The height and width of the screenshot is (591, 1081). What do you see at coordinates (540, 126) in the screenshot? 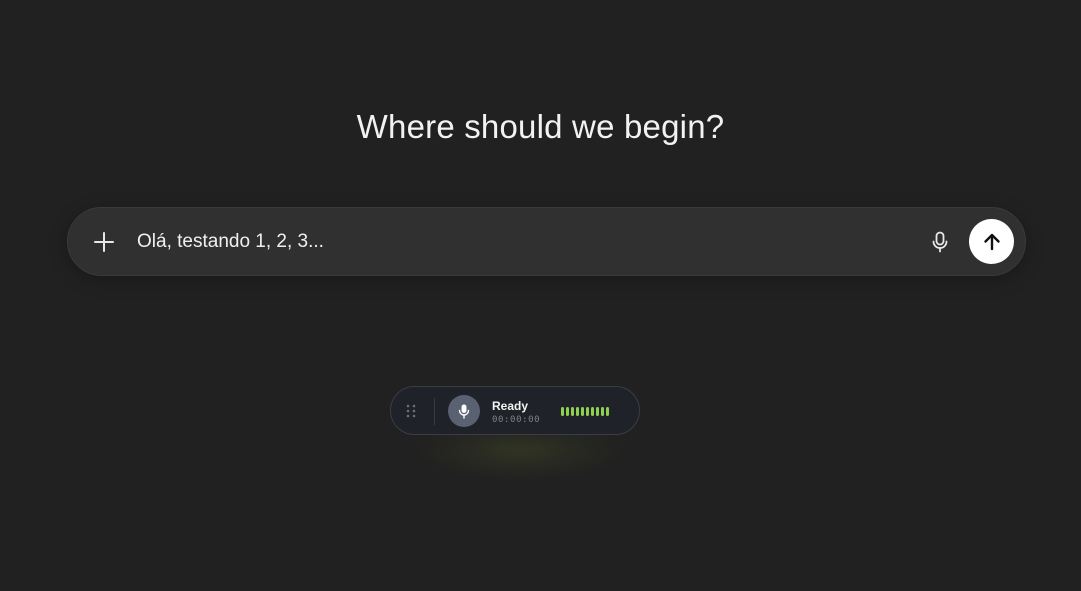
I see `page-heading: Where should we begin?` at bounding box center [540, 126].